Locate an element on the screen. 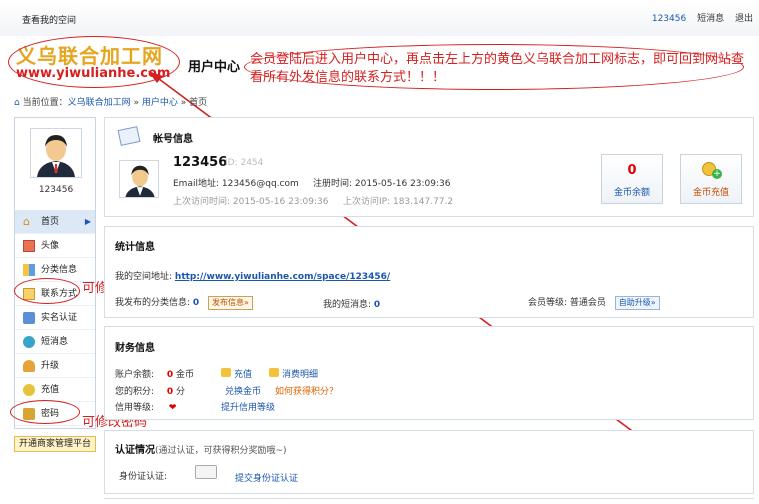 This screenshot has width=759, height=504. account-last-ip: 上次访问IP: 183.147.77.2 is located at coordinates (398, 200).